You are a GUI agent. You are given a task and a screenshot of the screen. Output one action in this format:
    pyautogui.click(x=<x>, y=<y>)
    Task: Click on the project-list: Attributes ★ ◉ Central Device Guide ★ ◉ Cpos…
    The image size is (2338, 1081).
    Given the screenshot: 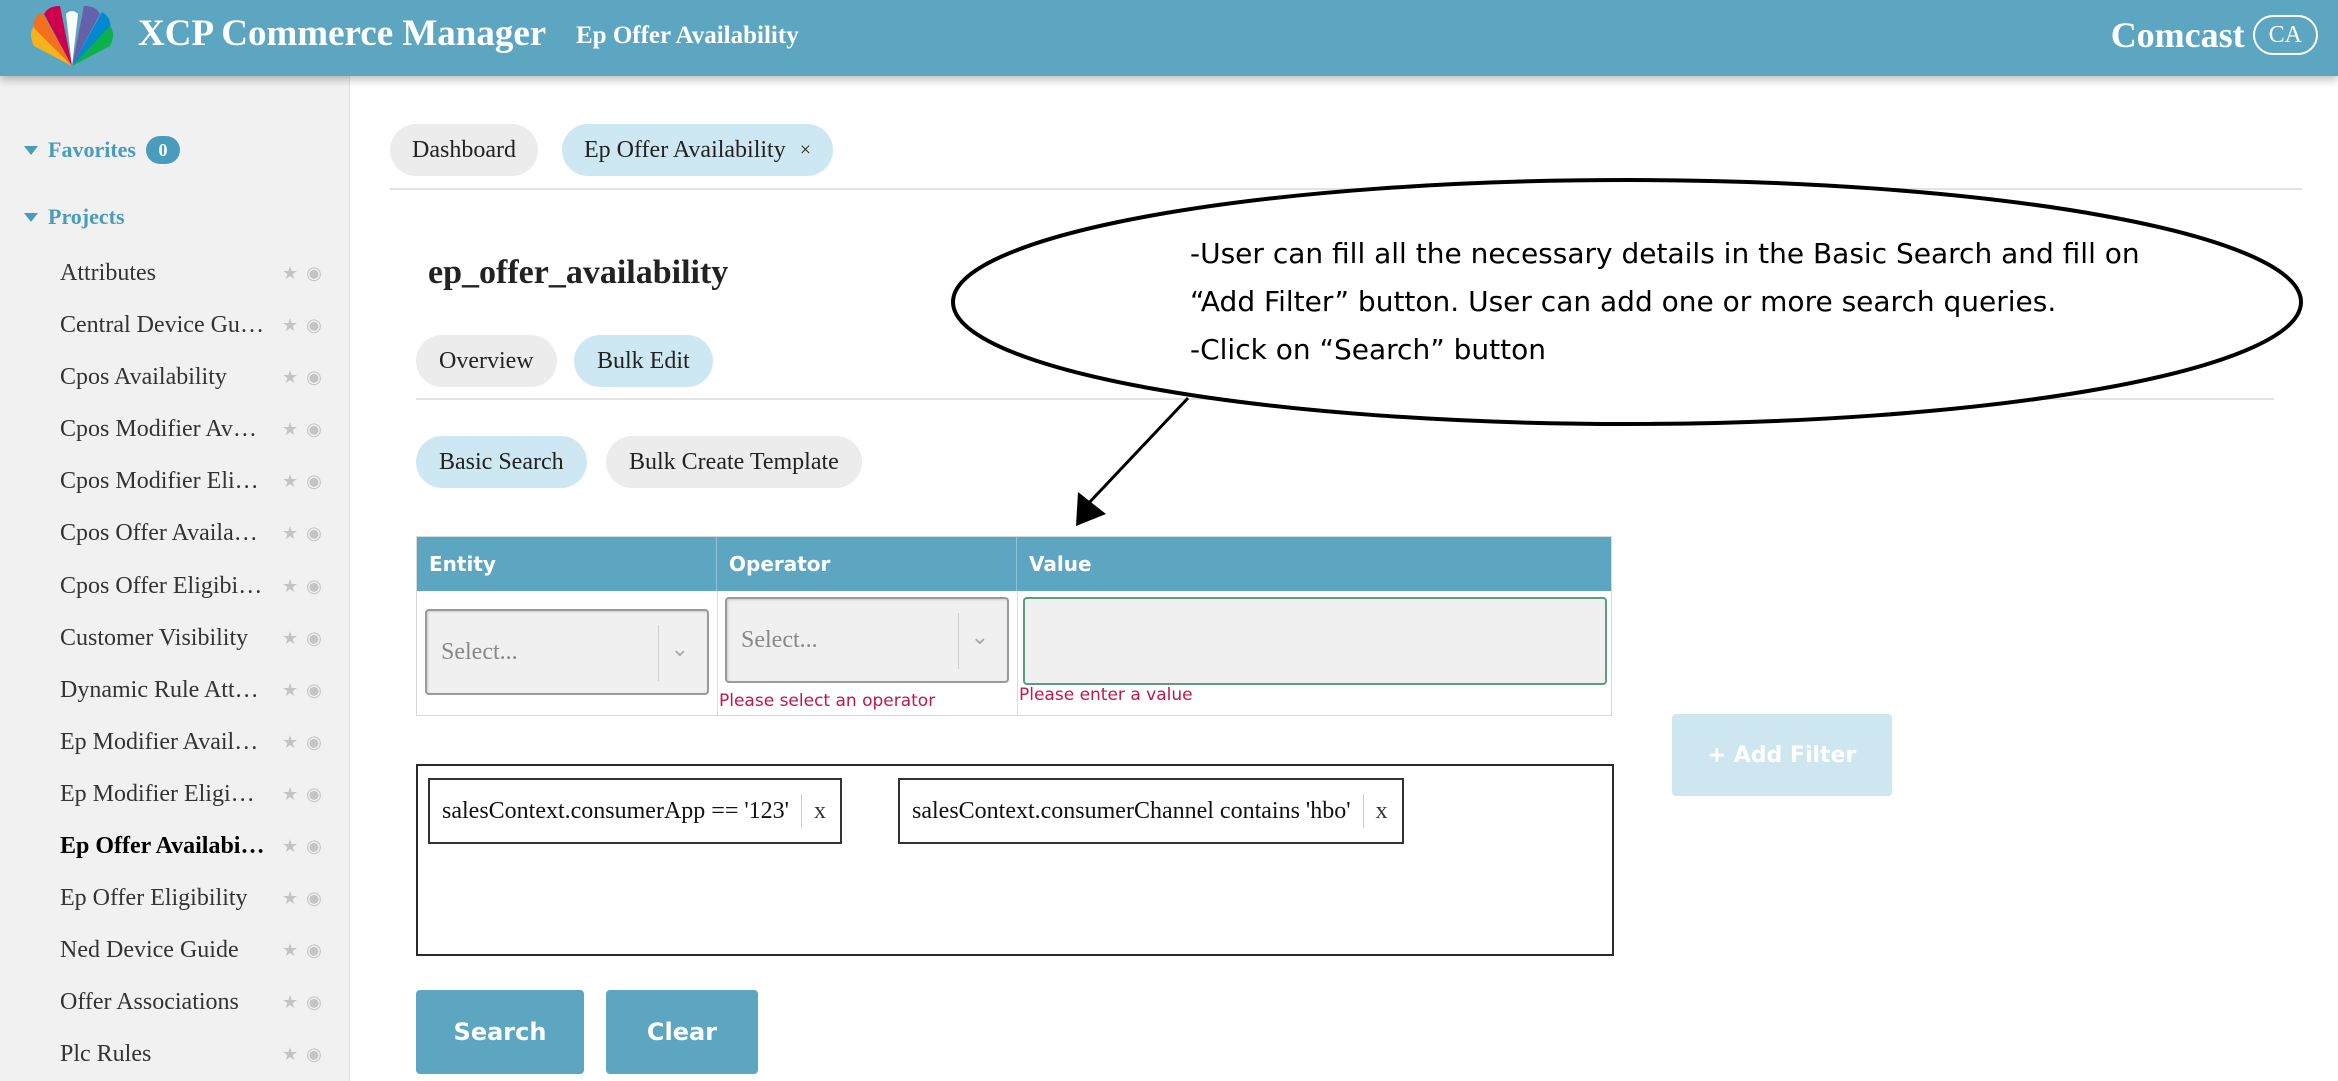 What is the action you would take?
    pyautogui.click(x=175, y=664)
    